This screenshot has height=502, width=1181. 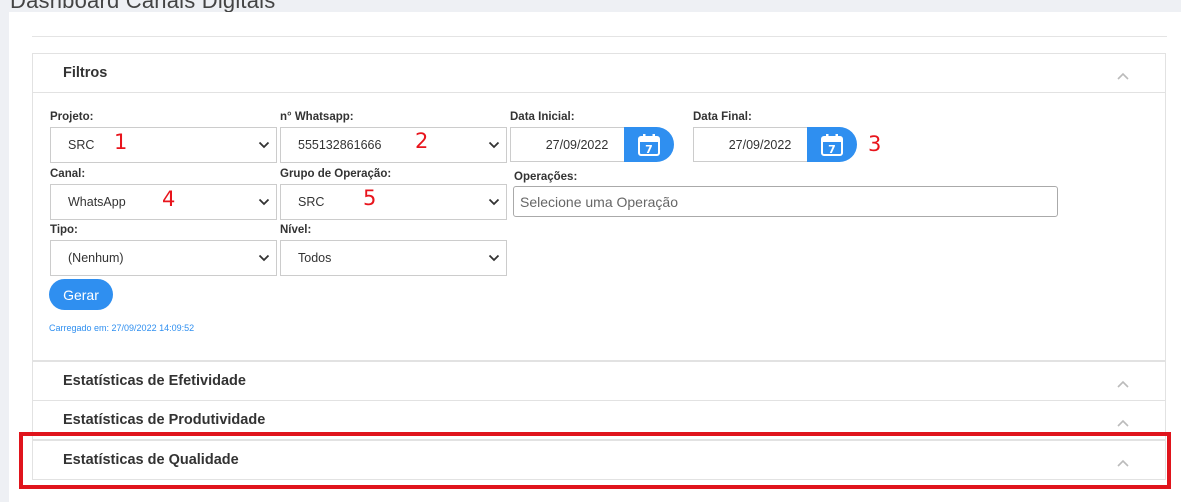 What do you see at coordinates (785, 201) in the screenshot?
I see `operacoes-input: Selecione uma Operação` at bounding box center [785, 201].